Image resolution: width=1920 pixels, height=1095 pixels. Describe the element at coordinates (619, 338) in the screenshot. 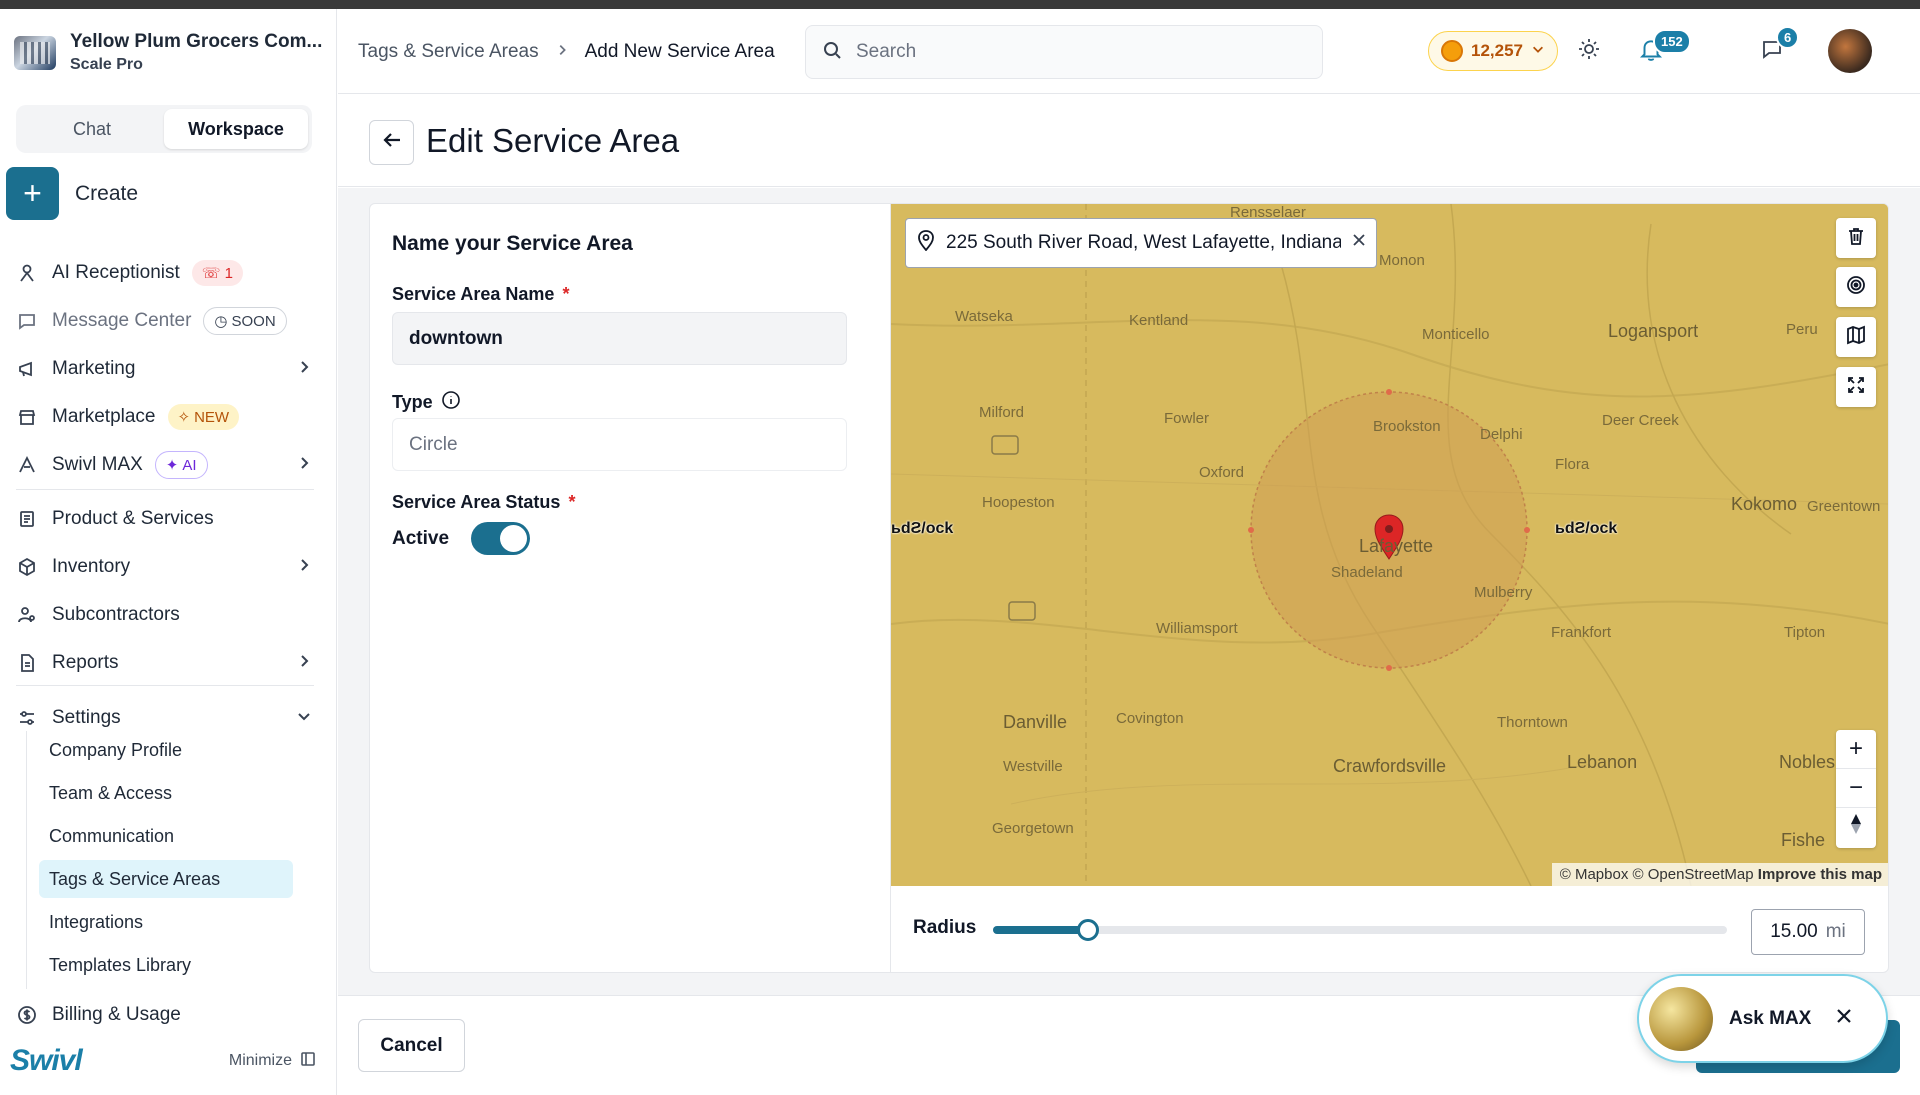

I see `service-area-name-input: downtown` at that location.